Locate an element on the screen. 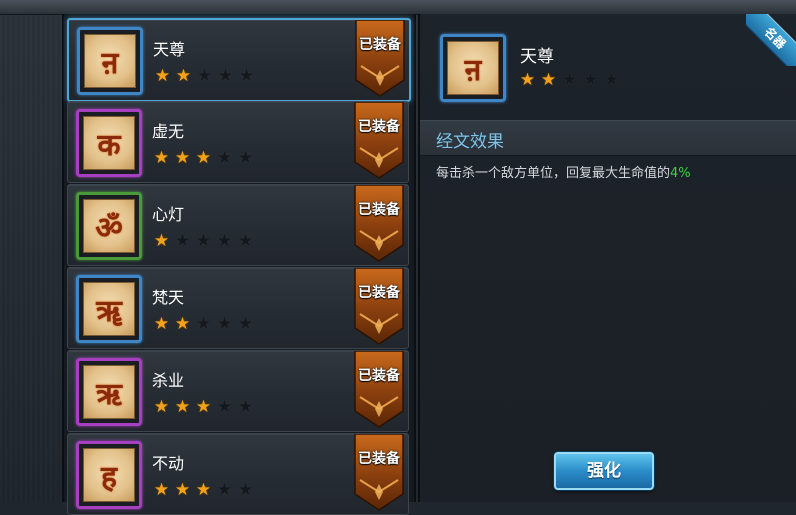  scripture-name: 梵天 is located at coordinates (168, 297).